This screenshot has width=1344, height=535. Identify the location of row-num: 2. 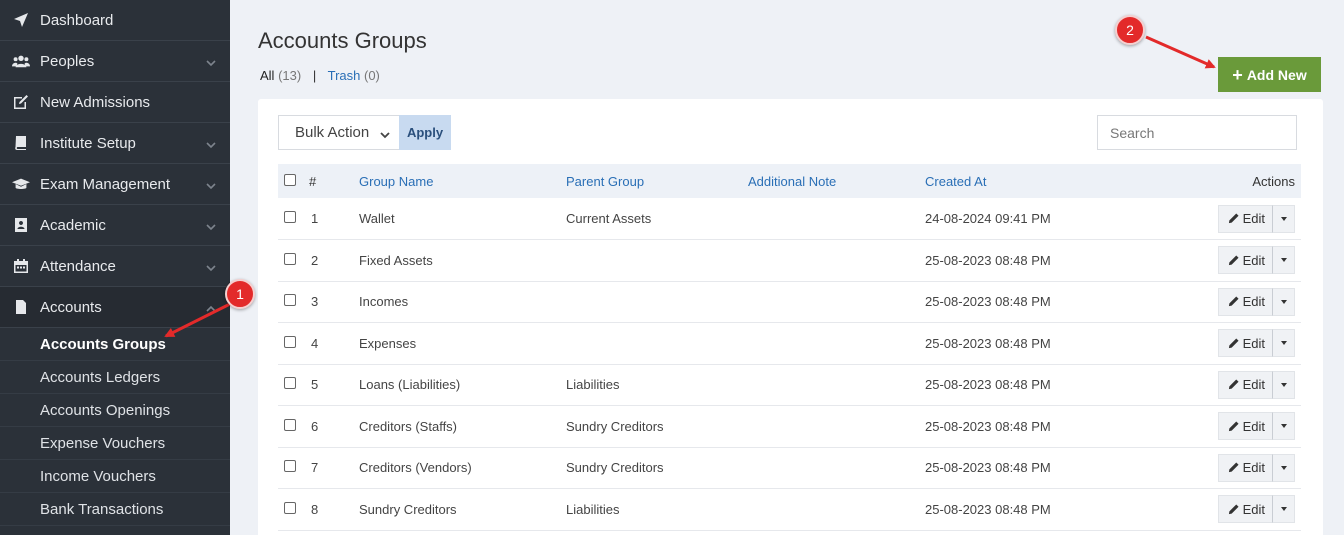
(315, 260).